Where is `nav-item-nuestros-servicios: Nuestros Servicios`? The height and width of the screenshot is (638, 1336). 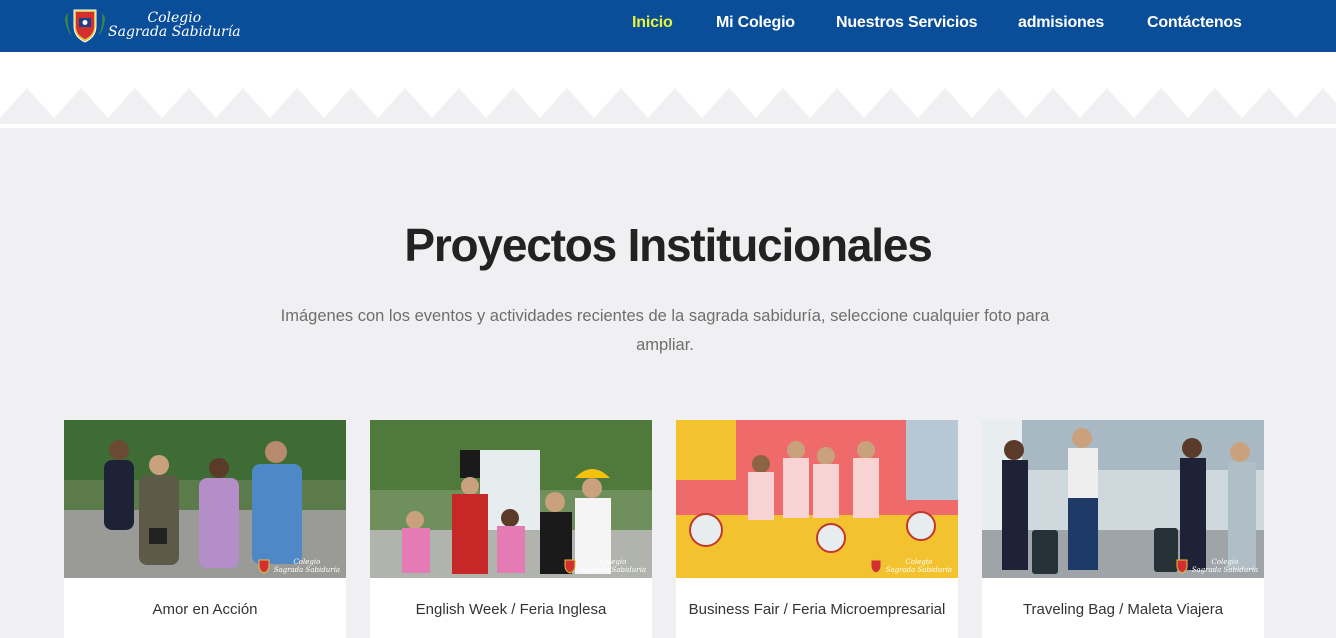 nav-item-nuestros-servicios: Nuestros Servicios is located at coordinates (907, 23).